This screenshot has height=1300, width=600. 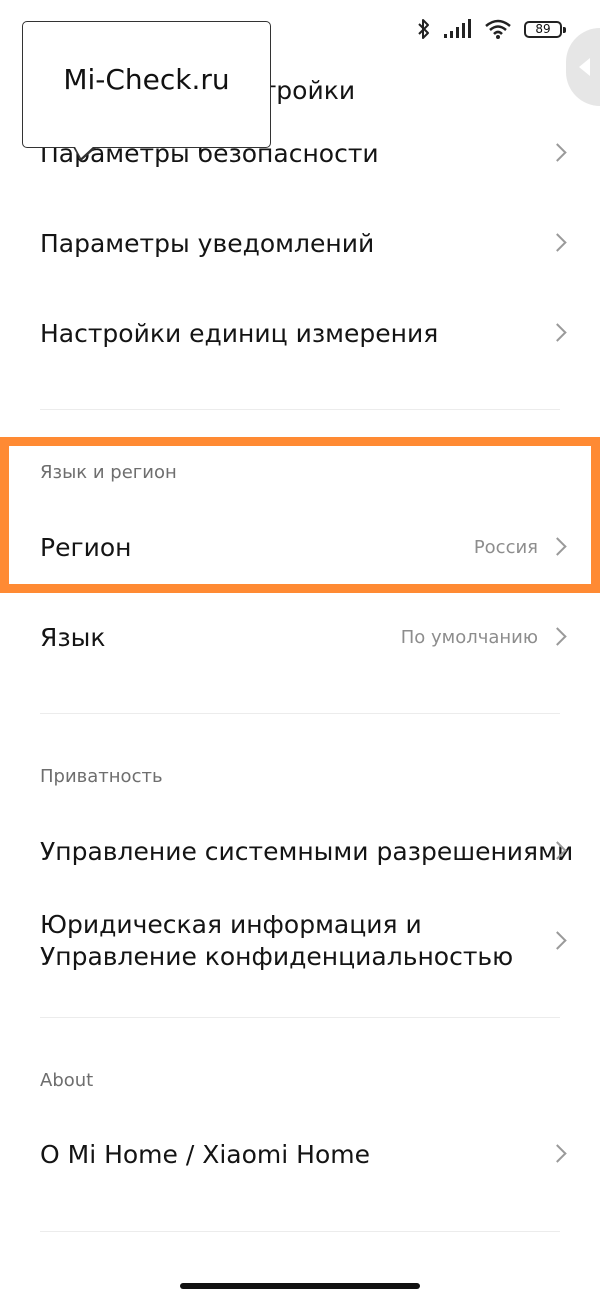 What do you see at coordinates (207, 243) in the screenshot?
I see `notification-settings-label: Параметры уведомлений` at bounding box center [207, 243].